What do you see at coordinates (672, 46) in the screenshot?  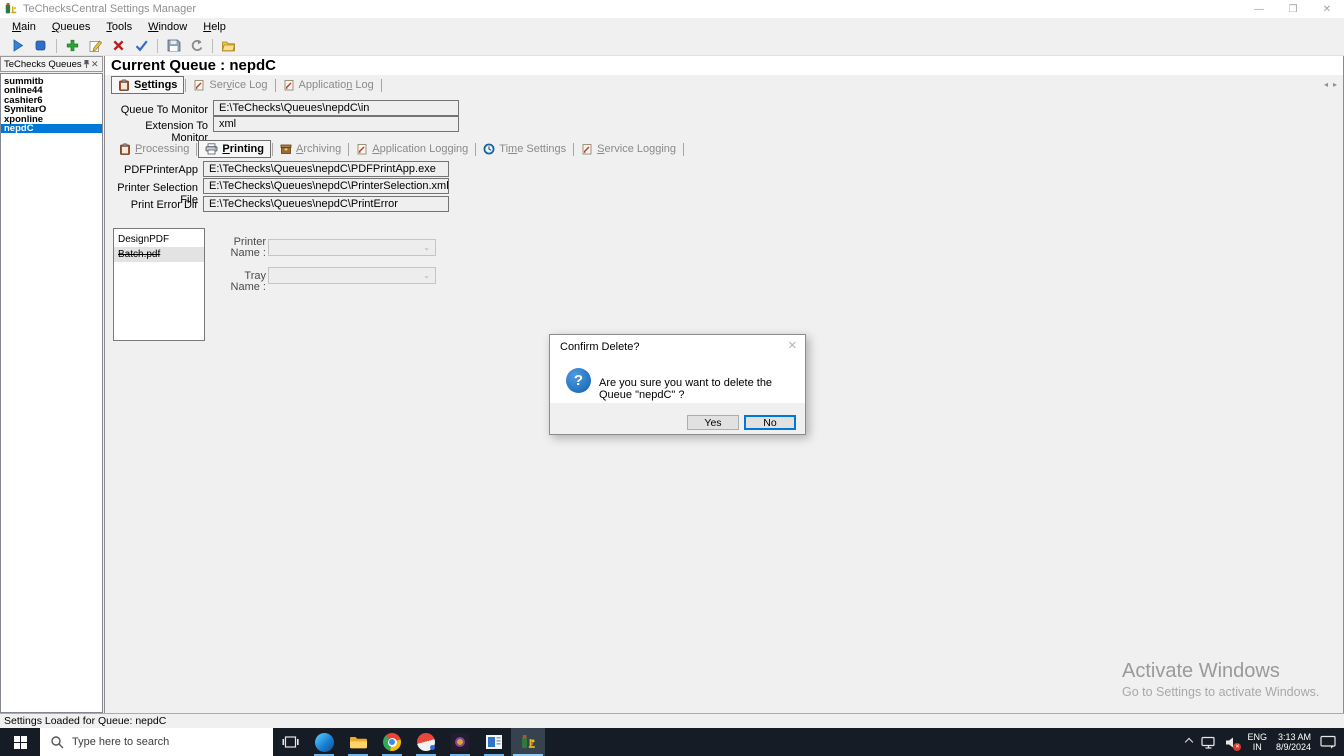 I see `toolbar` at bounding box center [672, 46].